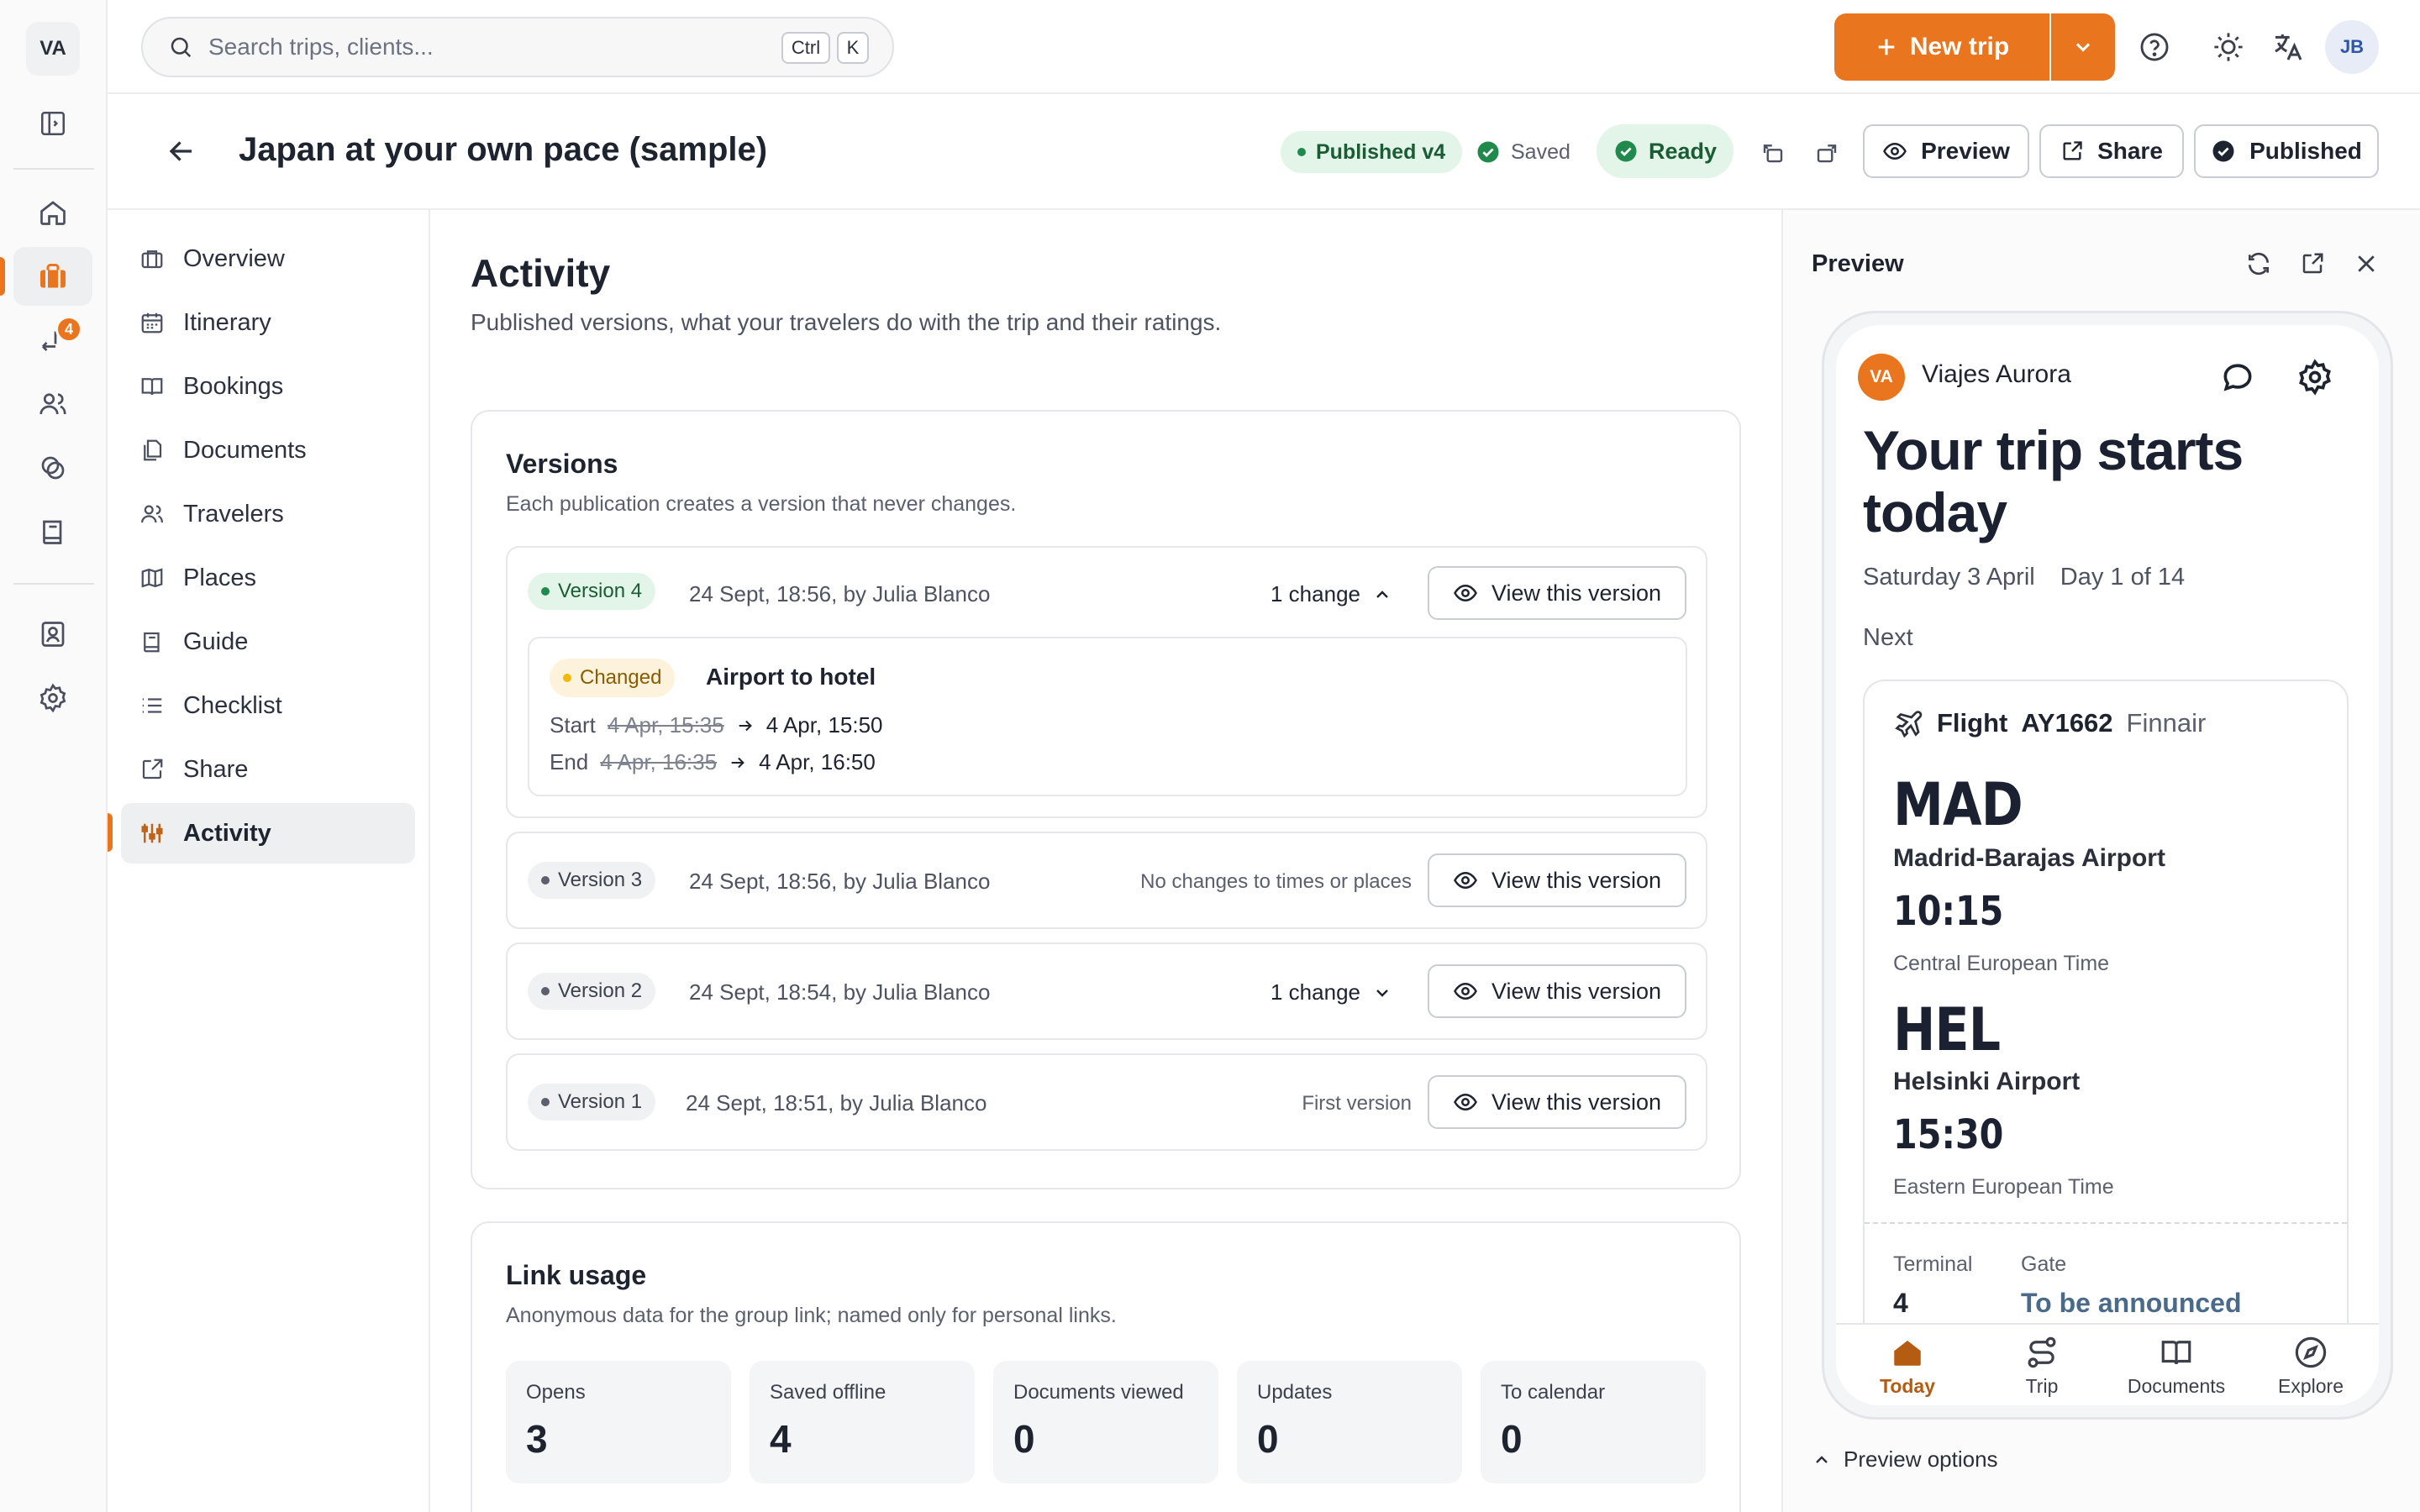 The image size is (2420, 1512). Describe the element at coordinates (2001, 963) in the screenshot. I see `origin-timezone: Central European Time` at that location.